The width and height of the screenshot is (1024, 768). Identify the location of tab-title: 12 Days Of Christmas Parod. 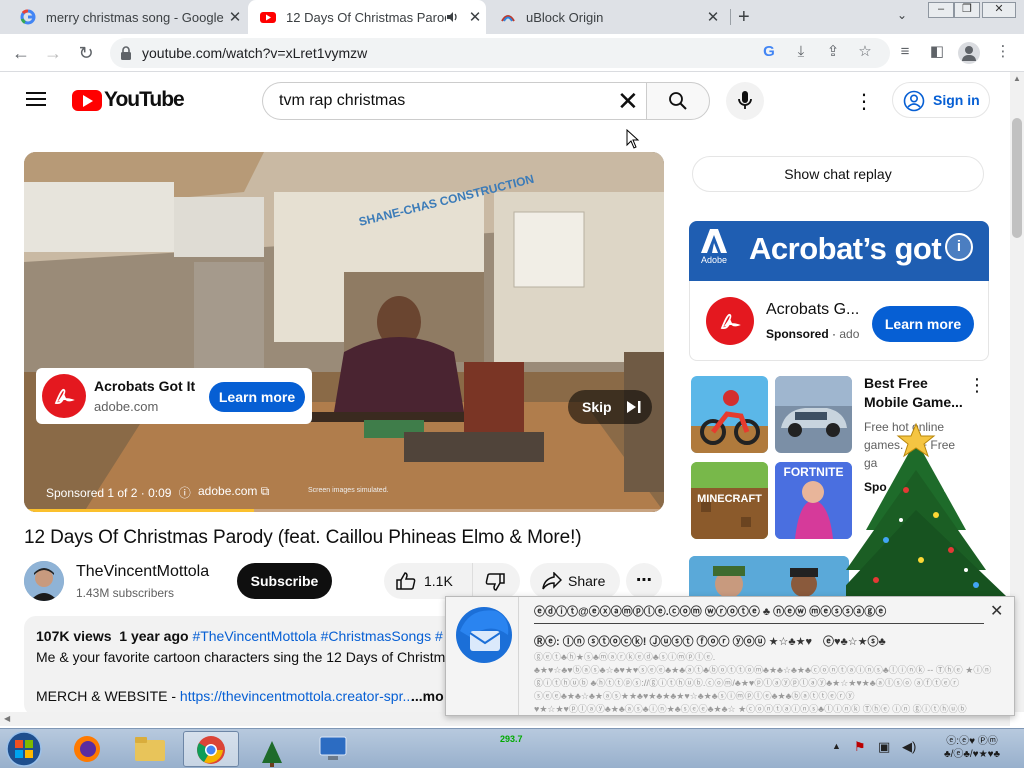
(366, 17).